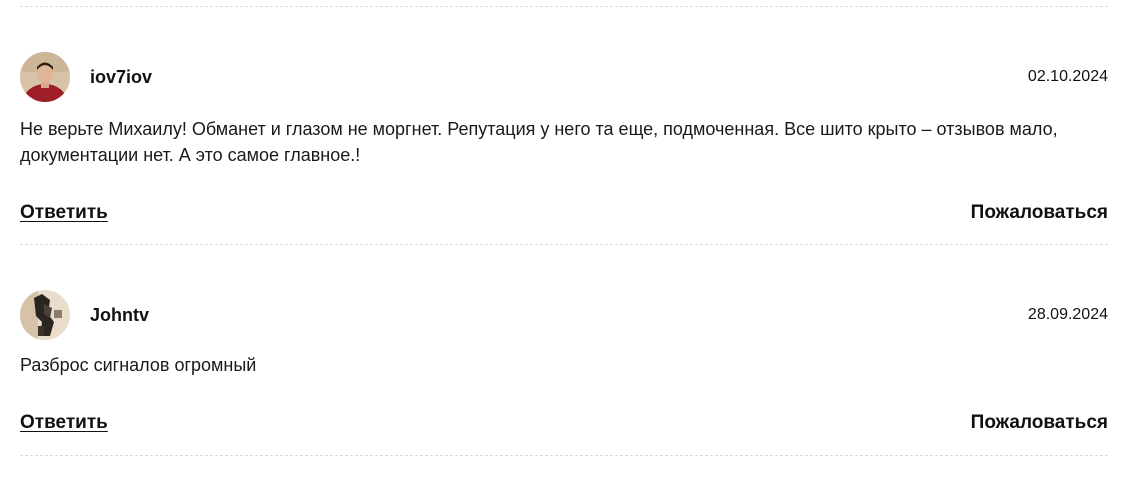 This screenshot has width=1132, height=500. I want to click on comment-text: Разброс сигналов огромный, so click(138, 365).